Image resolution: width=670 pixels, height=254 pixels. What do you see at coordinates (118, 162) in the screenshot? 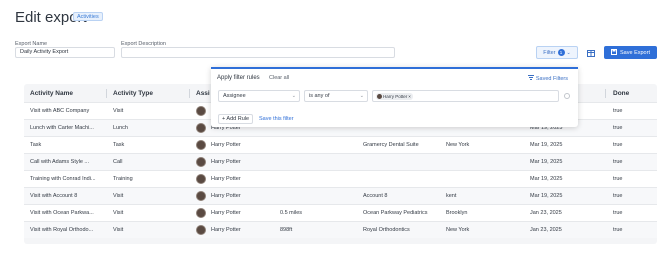
I see `cell-type: Call` at bounding box center [118, 162].